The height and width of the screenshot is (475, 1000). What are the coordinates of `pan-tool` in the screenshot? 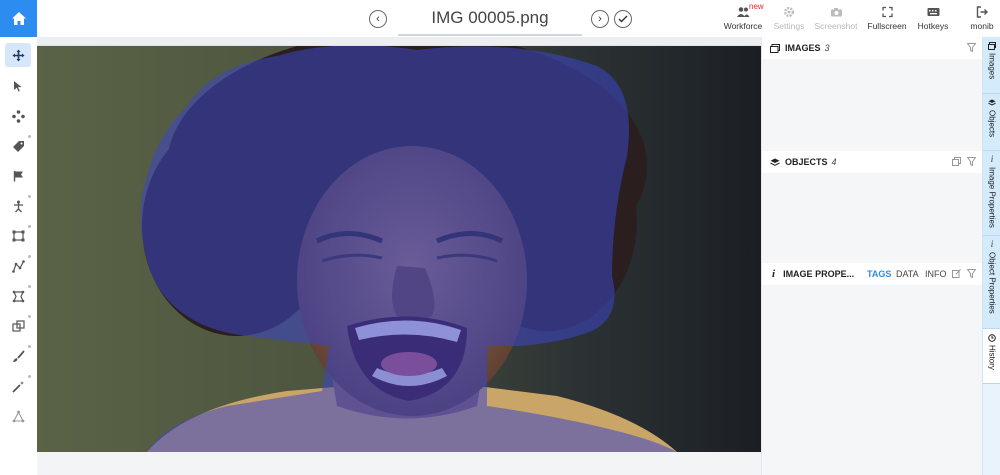 It's located at (18, 55).